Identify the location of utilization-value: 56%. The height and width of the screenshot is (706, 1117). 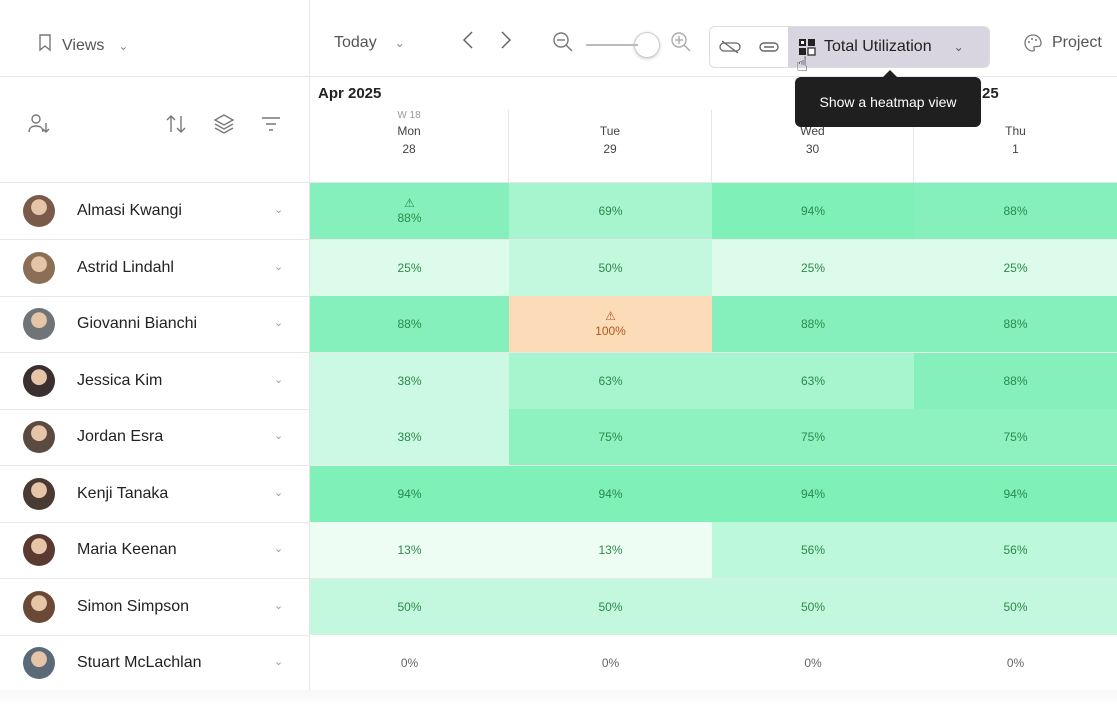
(813, 550).